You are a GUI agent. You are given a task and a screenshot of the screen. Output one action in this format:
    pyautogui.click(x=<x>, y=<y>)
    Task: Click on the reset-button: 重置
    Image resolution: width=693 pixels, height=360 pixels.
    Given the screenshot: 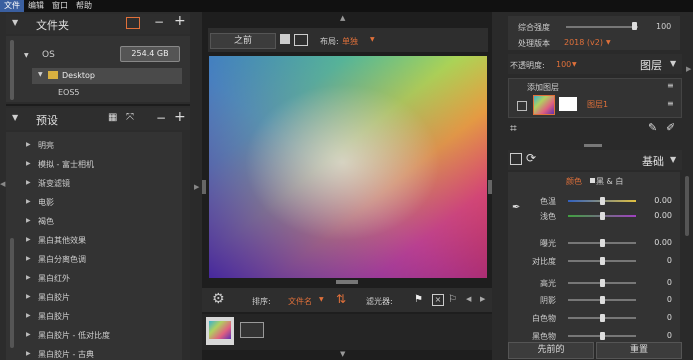 What is the action you would take?
    pyautogui.click(x=639, y=350)
    